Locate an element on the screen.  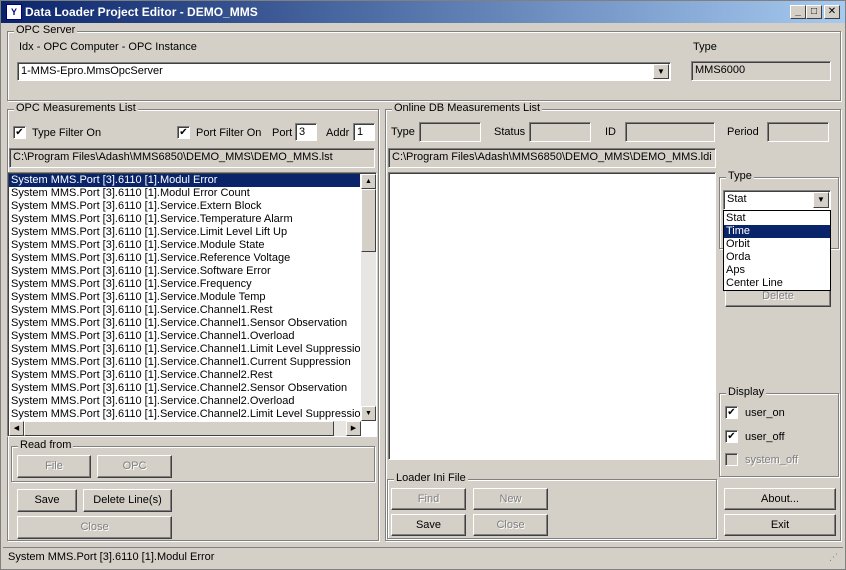
opc-server-value: 1-MMS-Epro.MmsOpcServer is located at coordinates (92, 71).